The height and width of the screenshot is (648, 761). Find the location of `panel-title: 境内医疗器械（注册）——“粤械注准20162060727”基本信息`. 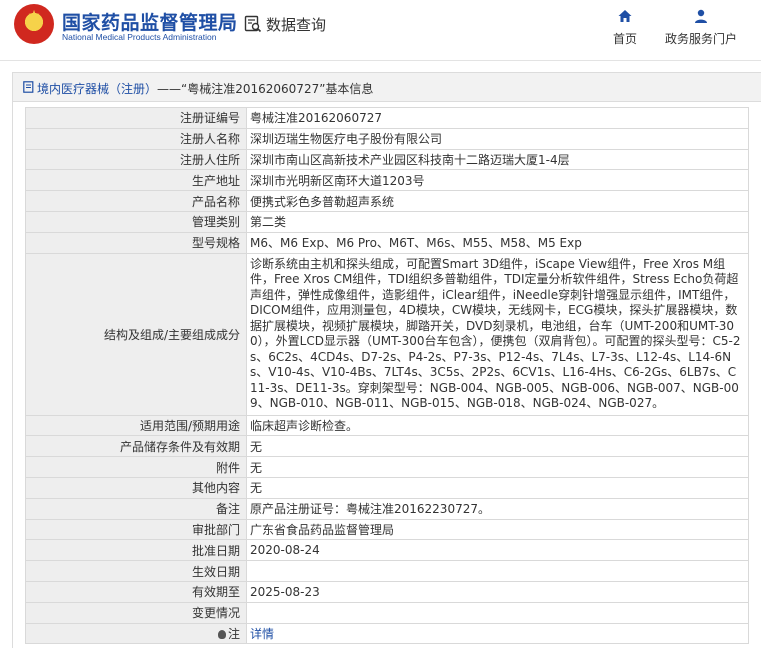

panel-title: 境内医疗器械（注册）——“粤械注准20162060727”基本信息 is located at coordinates (205, 88).